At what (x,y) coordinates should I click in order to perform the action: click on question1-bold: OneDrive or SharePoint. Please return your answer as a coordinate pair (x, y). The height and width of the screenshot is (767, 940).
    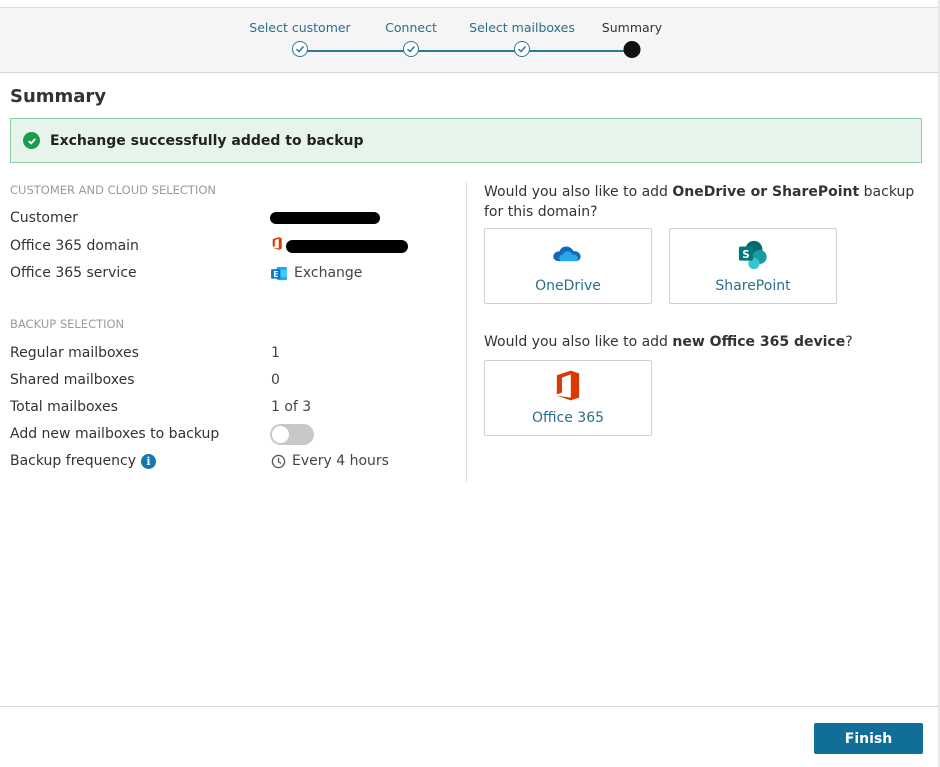
    Looking at the image, I should click on (766, 192).